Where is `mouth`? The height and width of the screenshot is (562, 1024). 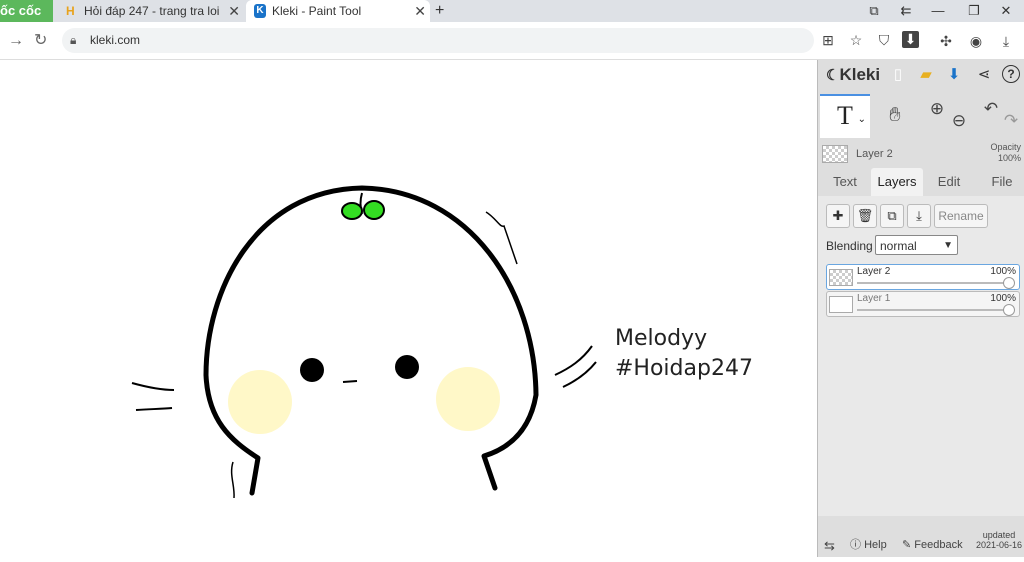 mouth is located at coordinates (350, 381).